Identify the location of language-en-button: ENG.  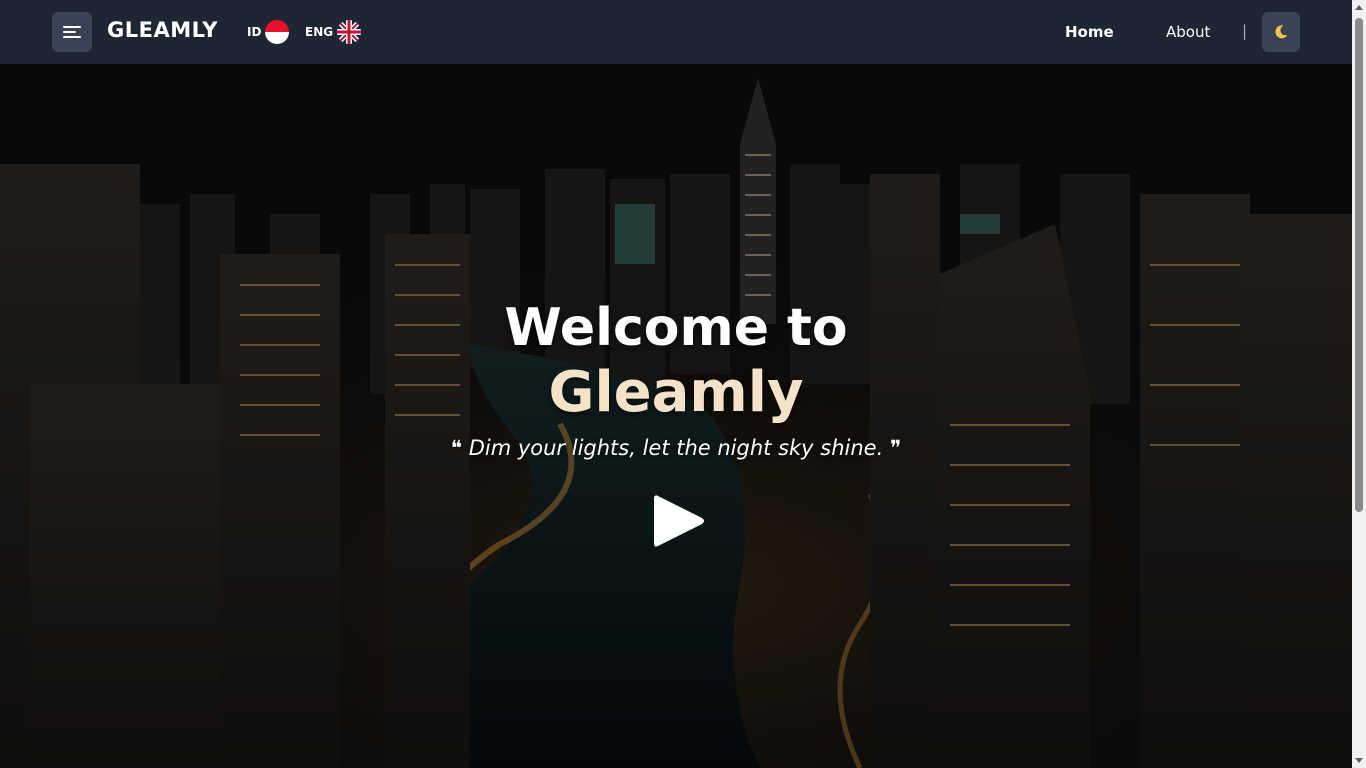
(333, 32).